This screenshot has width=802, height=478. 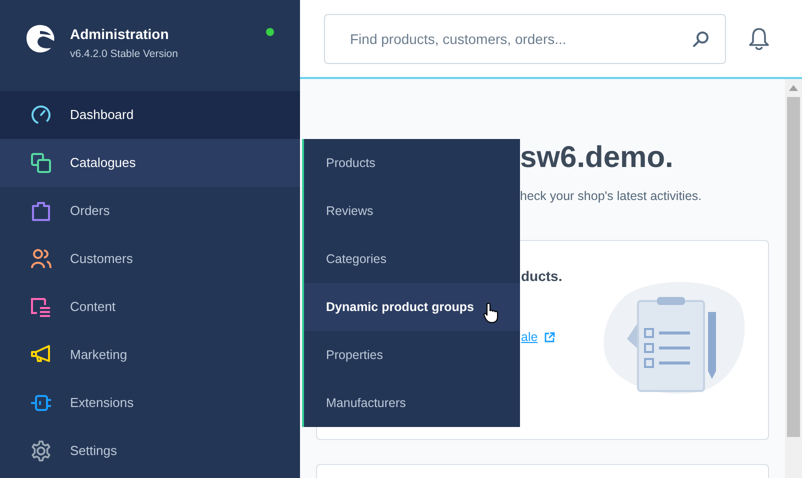 I want to click on sidebar-item: Settings, so click(x=150, y=451).